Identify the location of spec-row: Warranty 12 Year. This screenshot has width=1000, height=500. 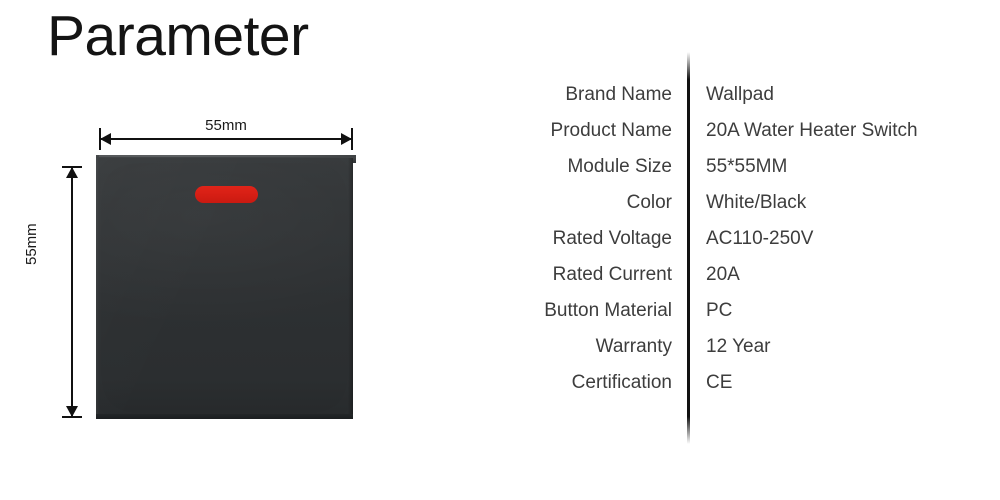
(740, 354).